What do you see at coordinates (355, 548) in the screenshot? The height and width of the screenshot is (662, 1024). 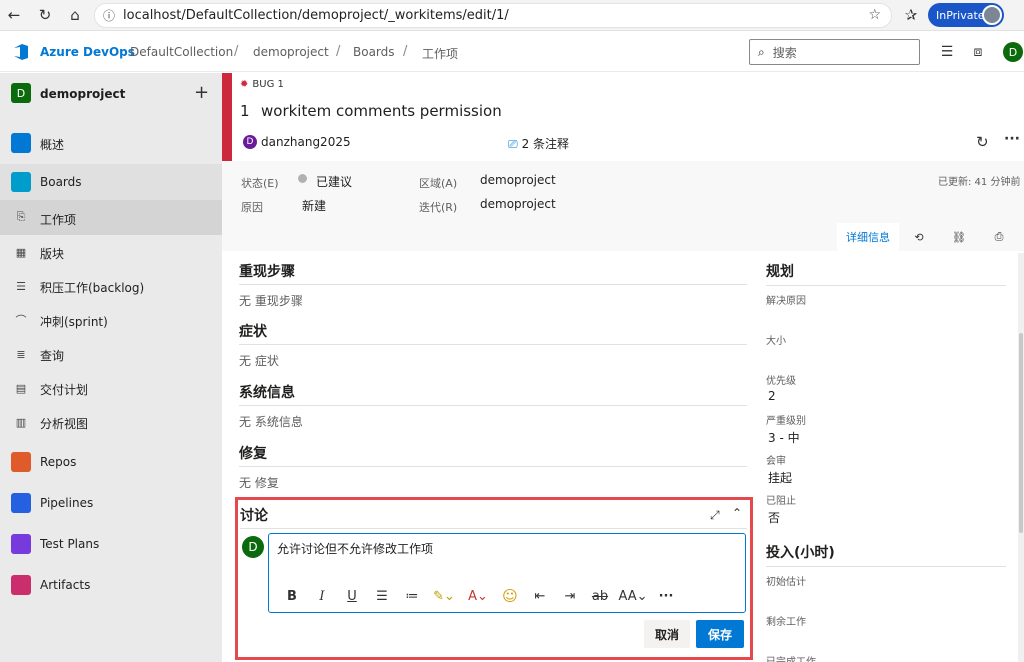 I see `comment-text: 允许讨论但不允许修改工作项` at bounding box center [355, 548].